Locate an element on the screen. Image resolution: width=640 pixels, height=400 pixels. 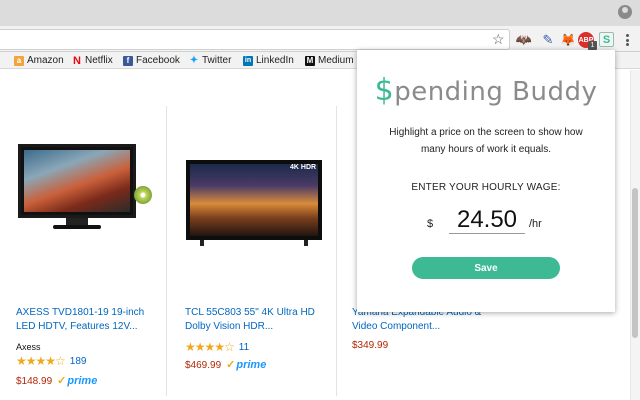
hourly-wage-label: ENTER YOUR HOURLY WAGE: is located at coordinates (486, 187).